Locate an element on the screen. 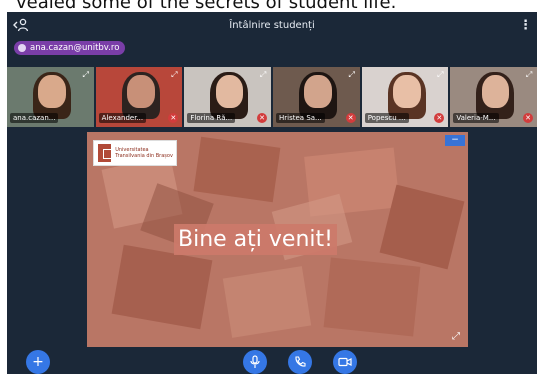 This screenshot has height=374, width=545. leave-audio-button is located at coordinates (300, 362).